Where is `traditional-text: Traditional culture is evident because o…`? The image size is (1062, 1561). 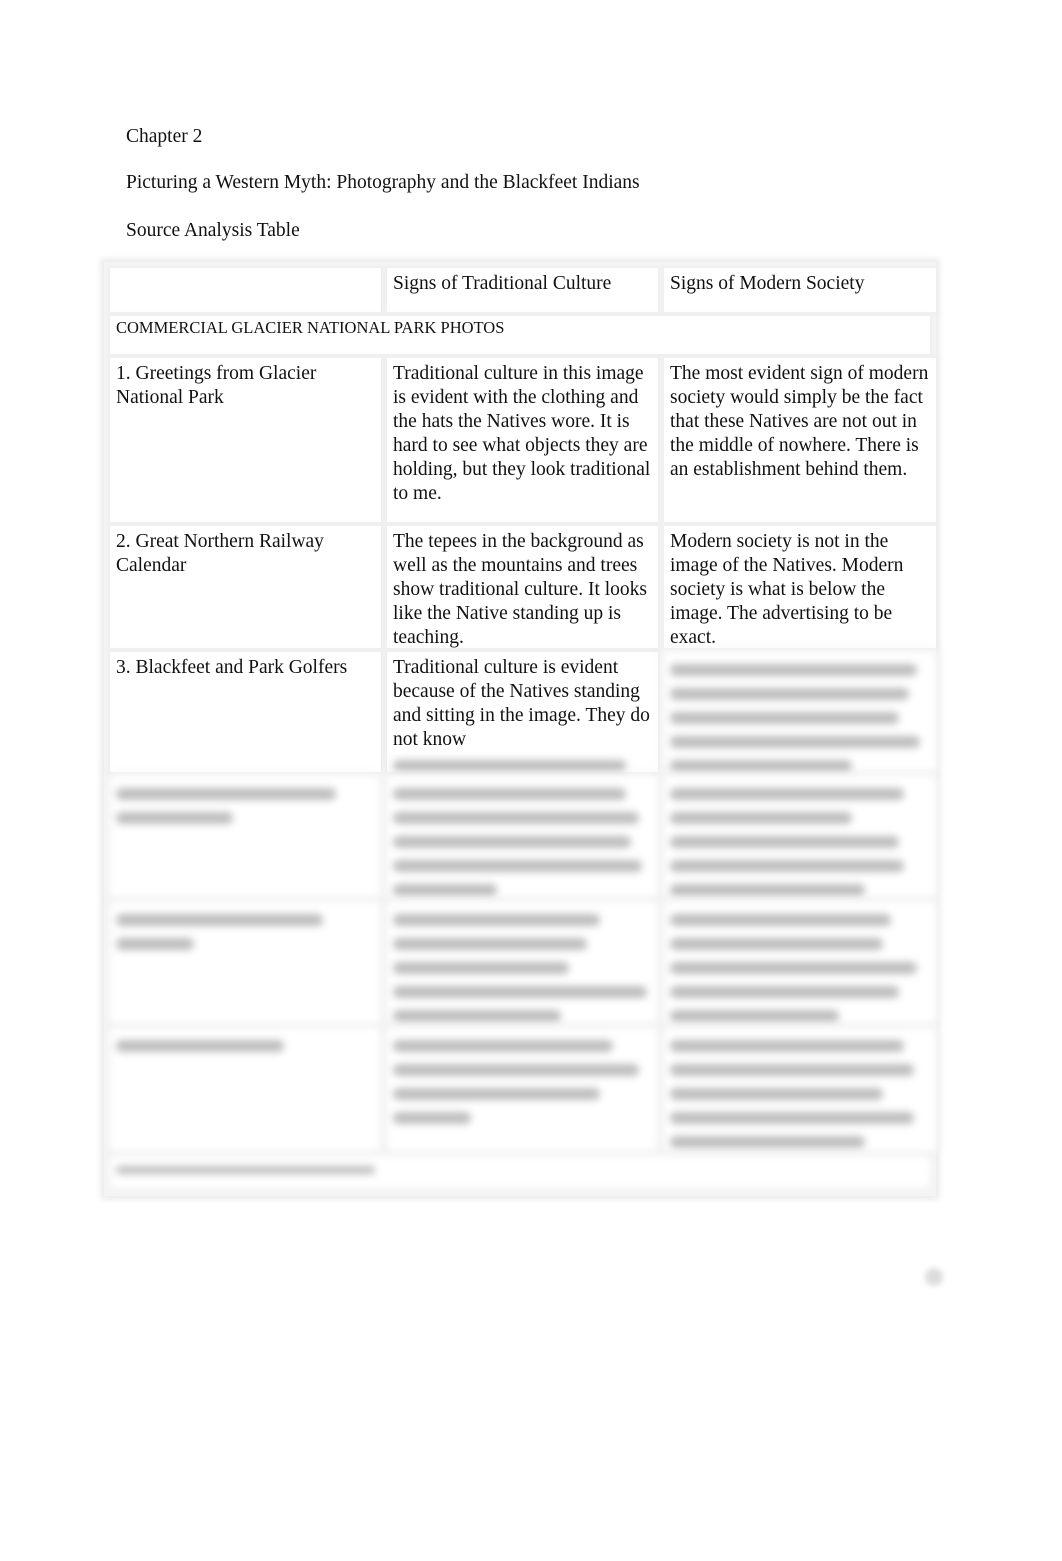
traditional-text: Traditional culture is evident because o… is located at coordinates (521, 703).